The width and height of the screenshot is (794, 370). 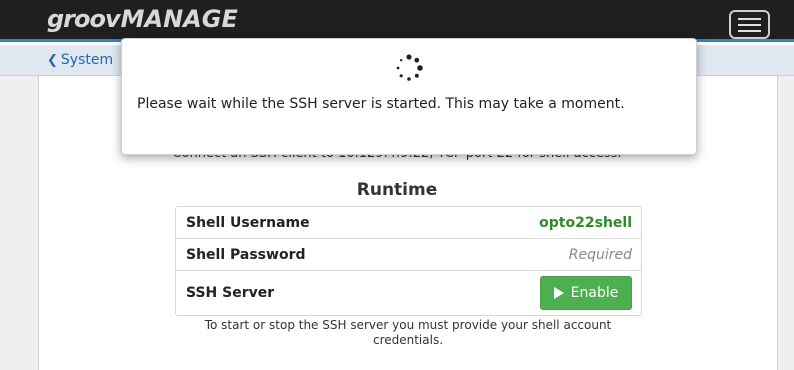 What do you see at coordinates (230, 293) in the screenshot?
I see `ssh-server-label: SSH Server` at bounding box center [230, 293].